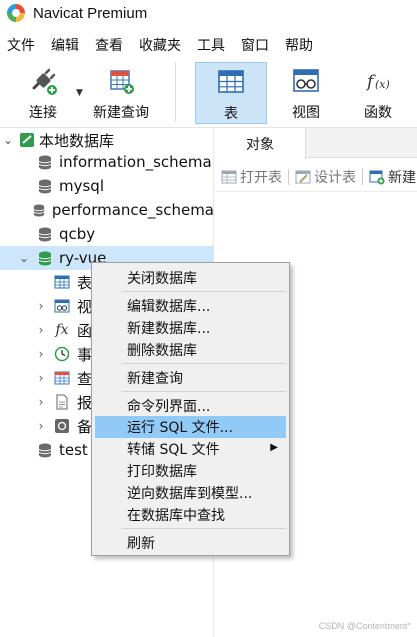 This screenshot has width=417, height=637. I want to click on object-toolbar: 打开表 设计表 新建, so click(316, 177).